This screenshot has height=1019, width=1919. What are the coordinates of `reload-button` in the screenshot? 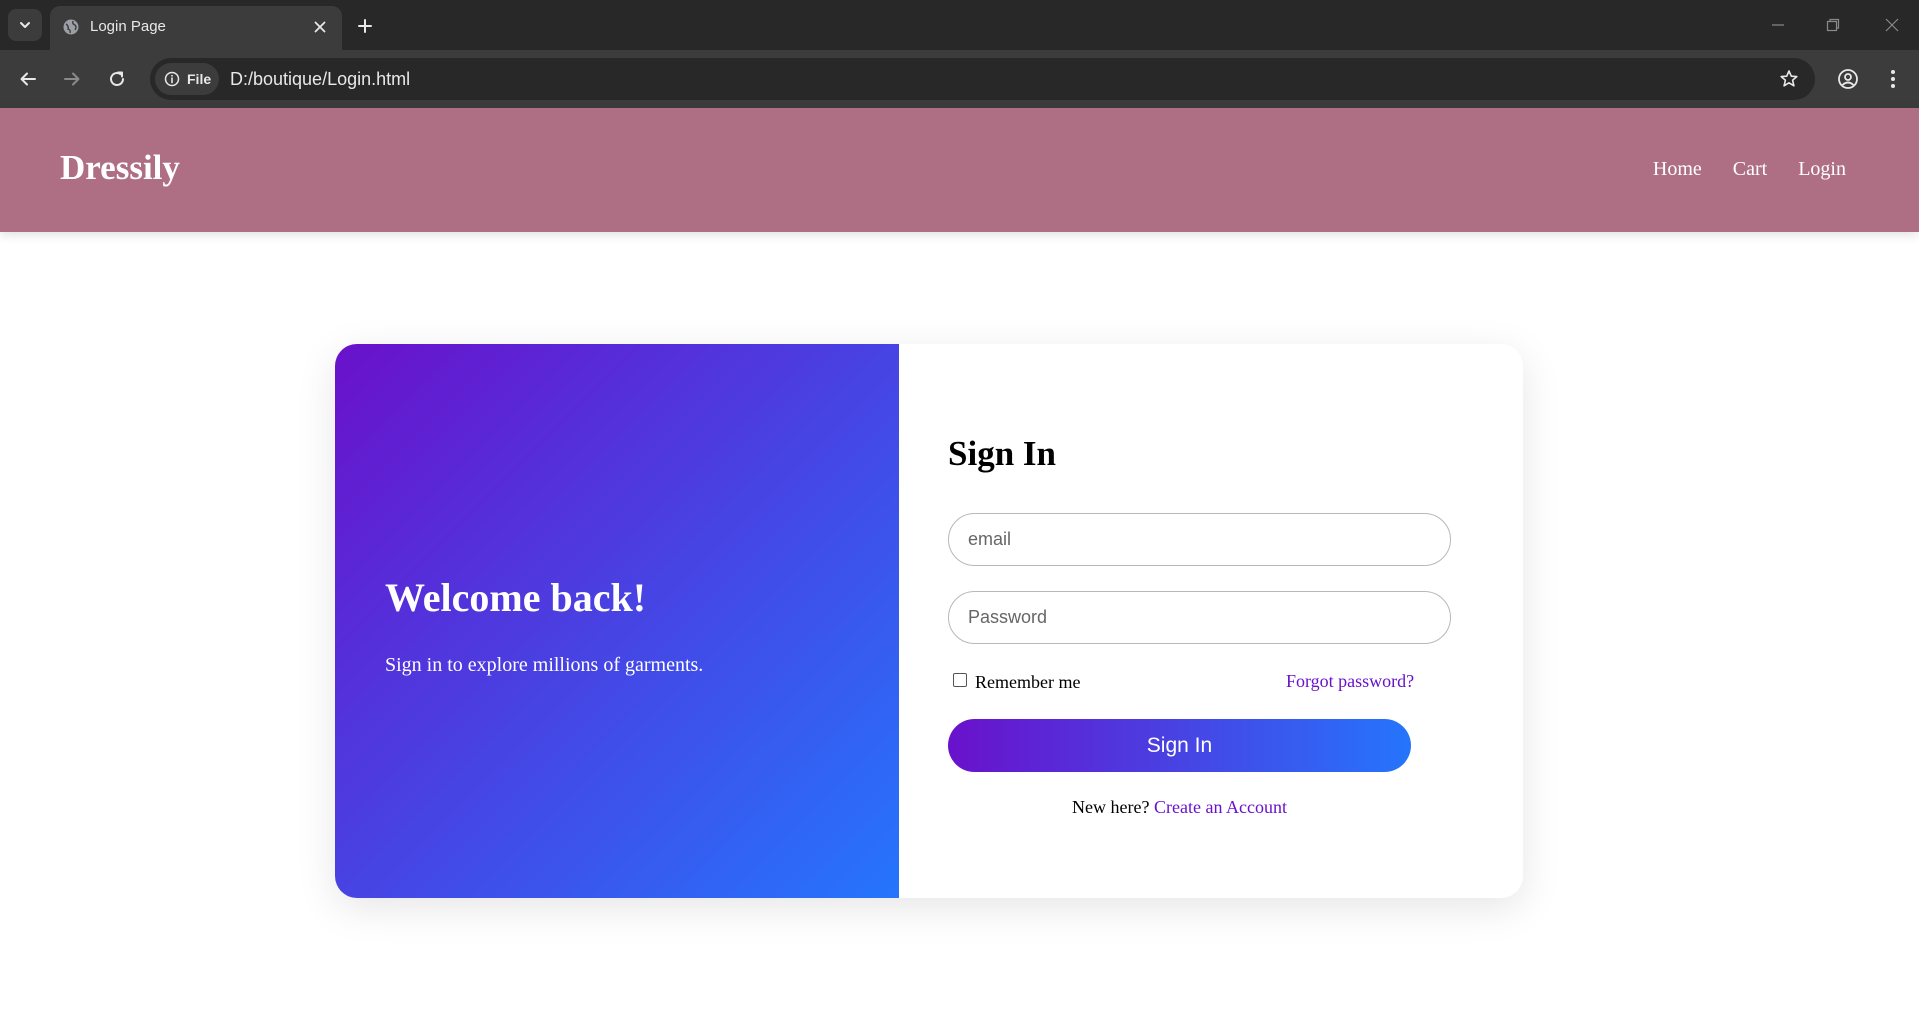 It's located at (117, 79).